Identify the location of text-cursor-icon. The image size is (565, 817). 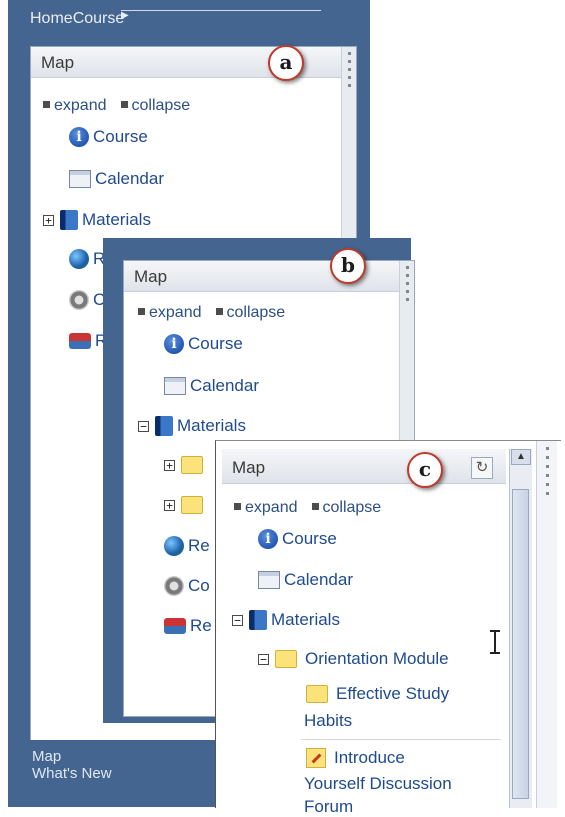
(495, 642).